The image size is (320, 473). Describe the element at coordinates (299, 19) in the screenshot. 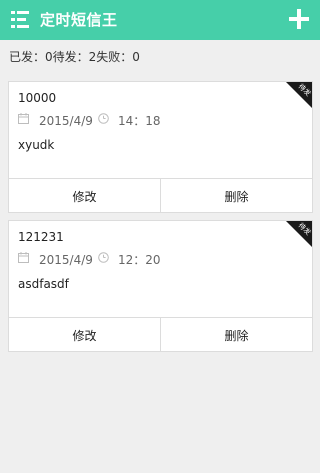

I see `add-button` at that location.